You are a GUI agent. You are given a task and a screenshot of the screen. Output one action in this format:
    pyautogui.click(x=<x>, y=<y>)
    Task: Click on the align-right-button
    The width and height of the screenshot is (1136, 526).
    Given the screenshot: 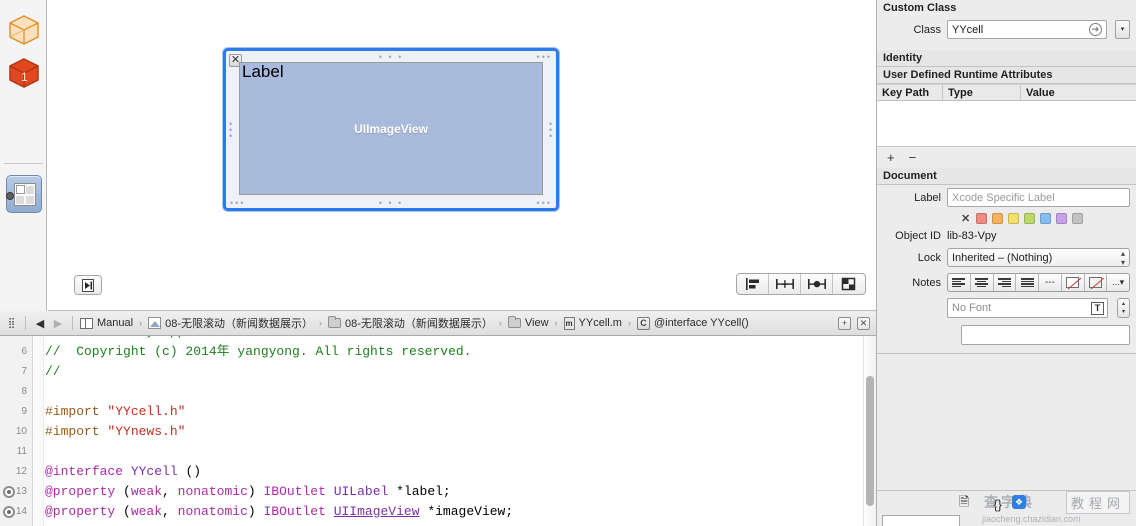 What is the action you would take?
    pyautogui.click(x=1005, y=282)
    